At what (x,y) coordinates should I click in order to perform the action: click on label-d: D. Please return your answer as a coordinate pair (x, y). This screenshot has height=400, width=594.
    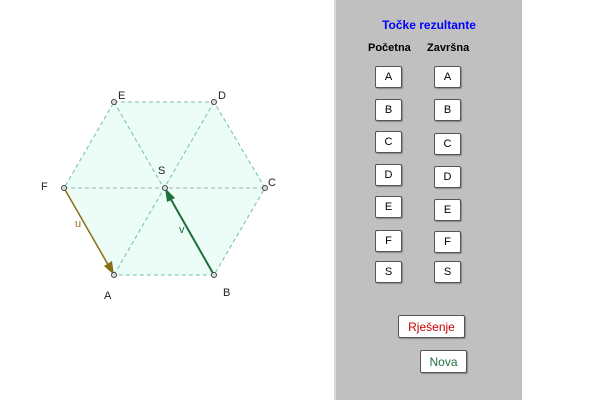
    Looking at the image, I should click on (222, 96).